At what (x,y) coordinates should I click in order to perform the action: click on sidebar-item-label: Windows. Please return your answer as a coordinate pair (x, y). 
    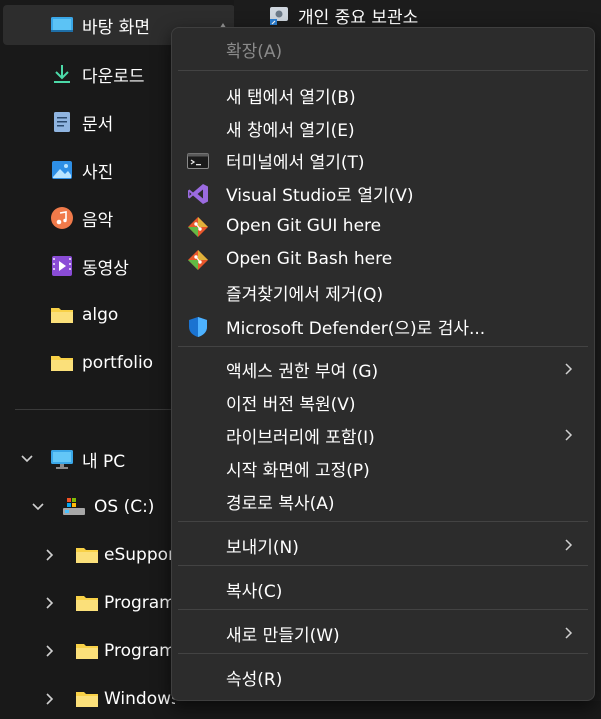
    Looking at the image, I should click on (139, 699).